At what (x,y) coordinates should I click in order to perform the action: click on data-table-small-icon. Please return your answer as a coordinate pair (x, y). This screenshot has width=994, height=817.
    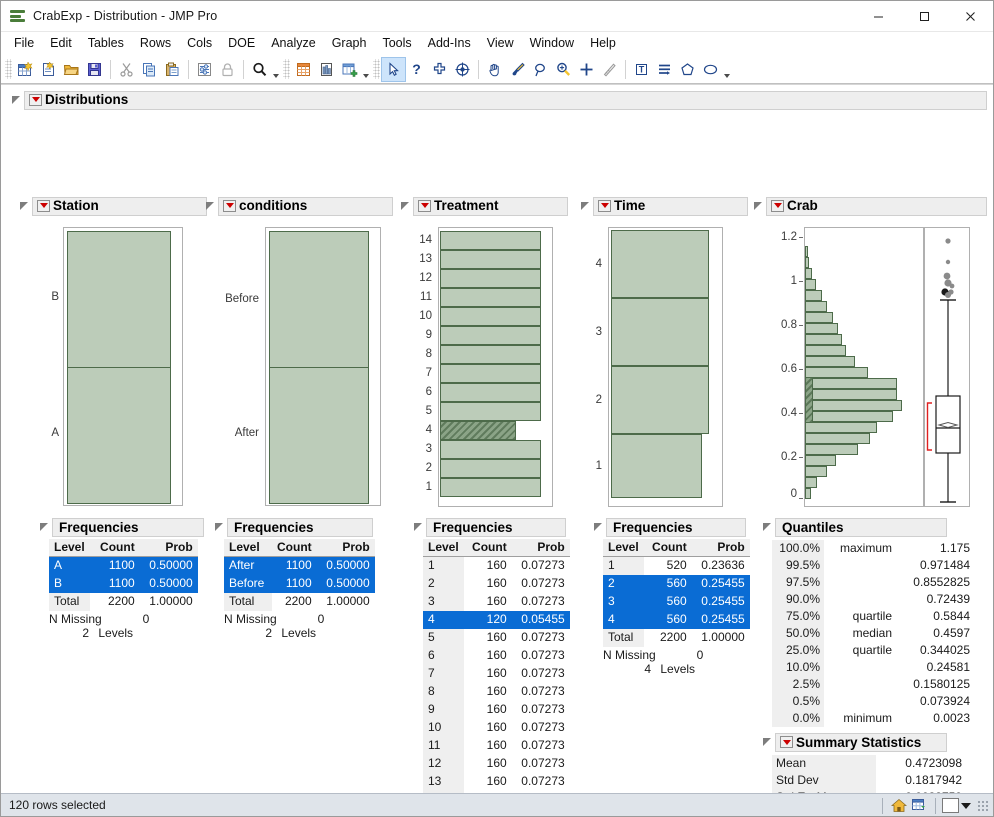
    Looking at the image, I should click on (919, 806).